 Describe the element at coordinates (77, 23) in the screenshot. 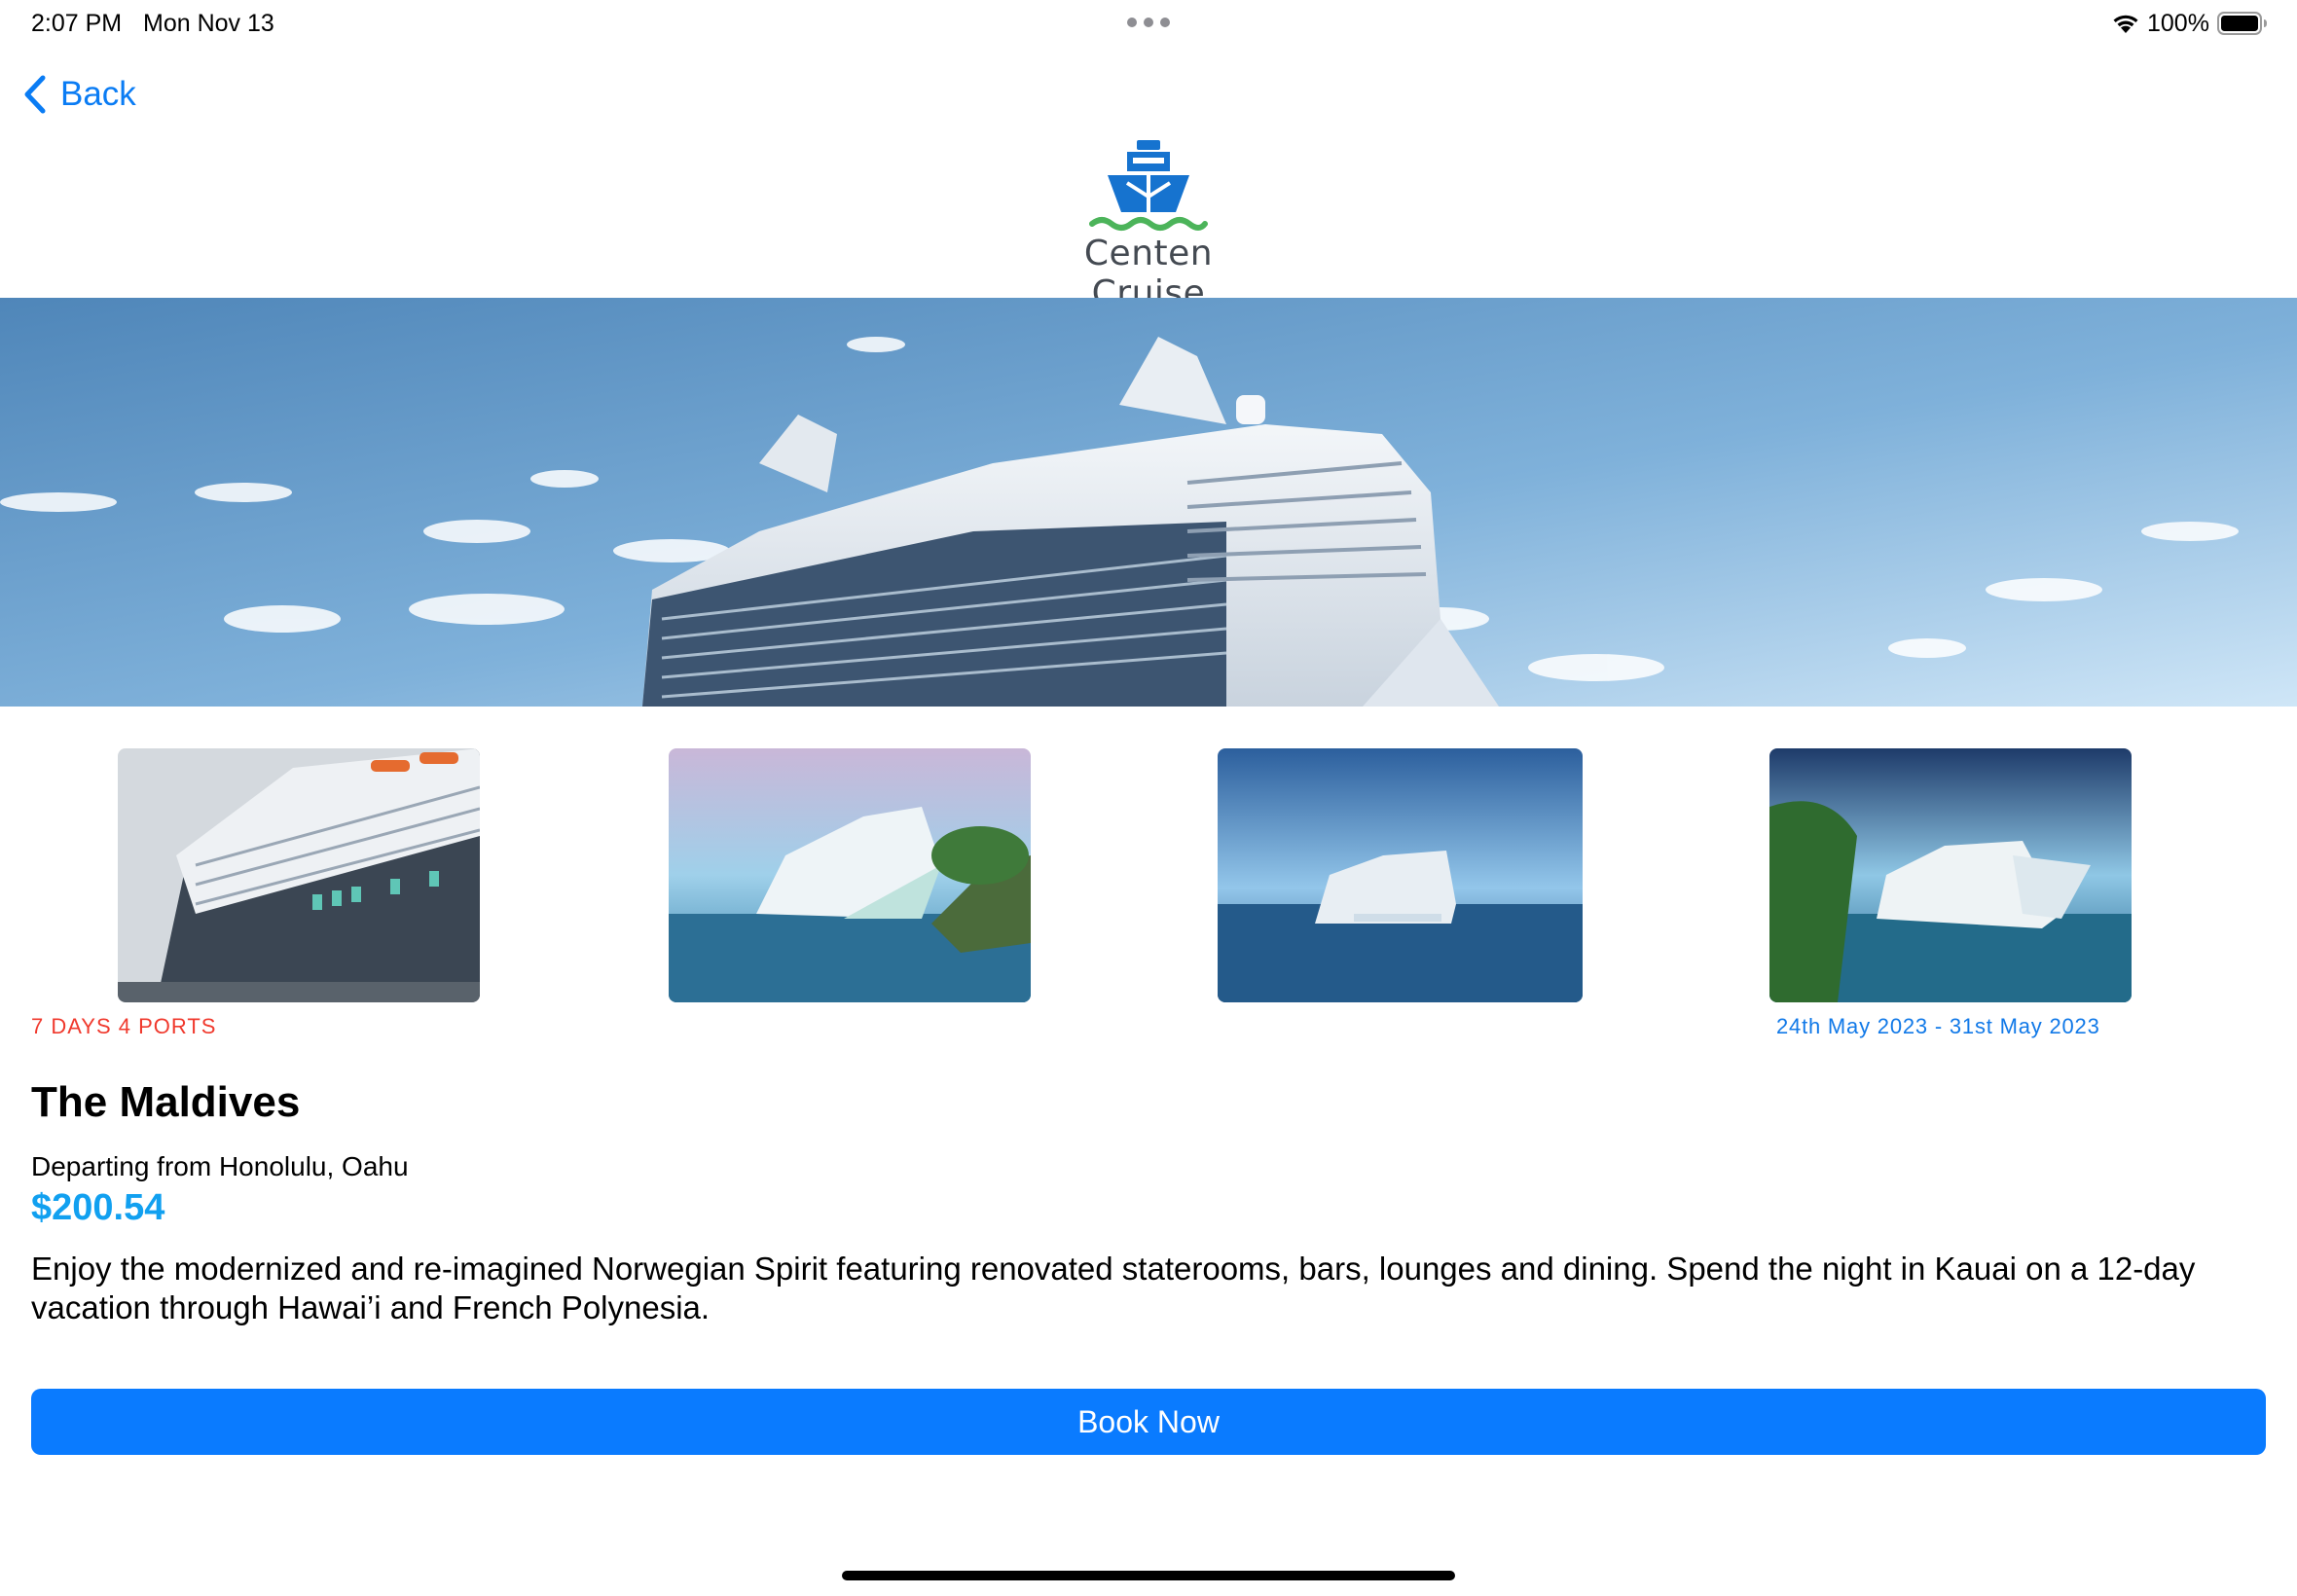

I see `status-time: 2:07 PM` at that location.